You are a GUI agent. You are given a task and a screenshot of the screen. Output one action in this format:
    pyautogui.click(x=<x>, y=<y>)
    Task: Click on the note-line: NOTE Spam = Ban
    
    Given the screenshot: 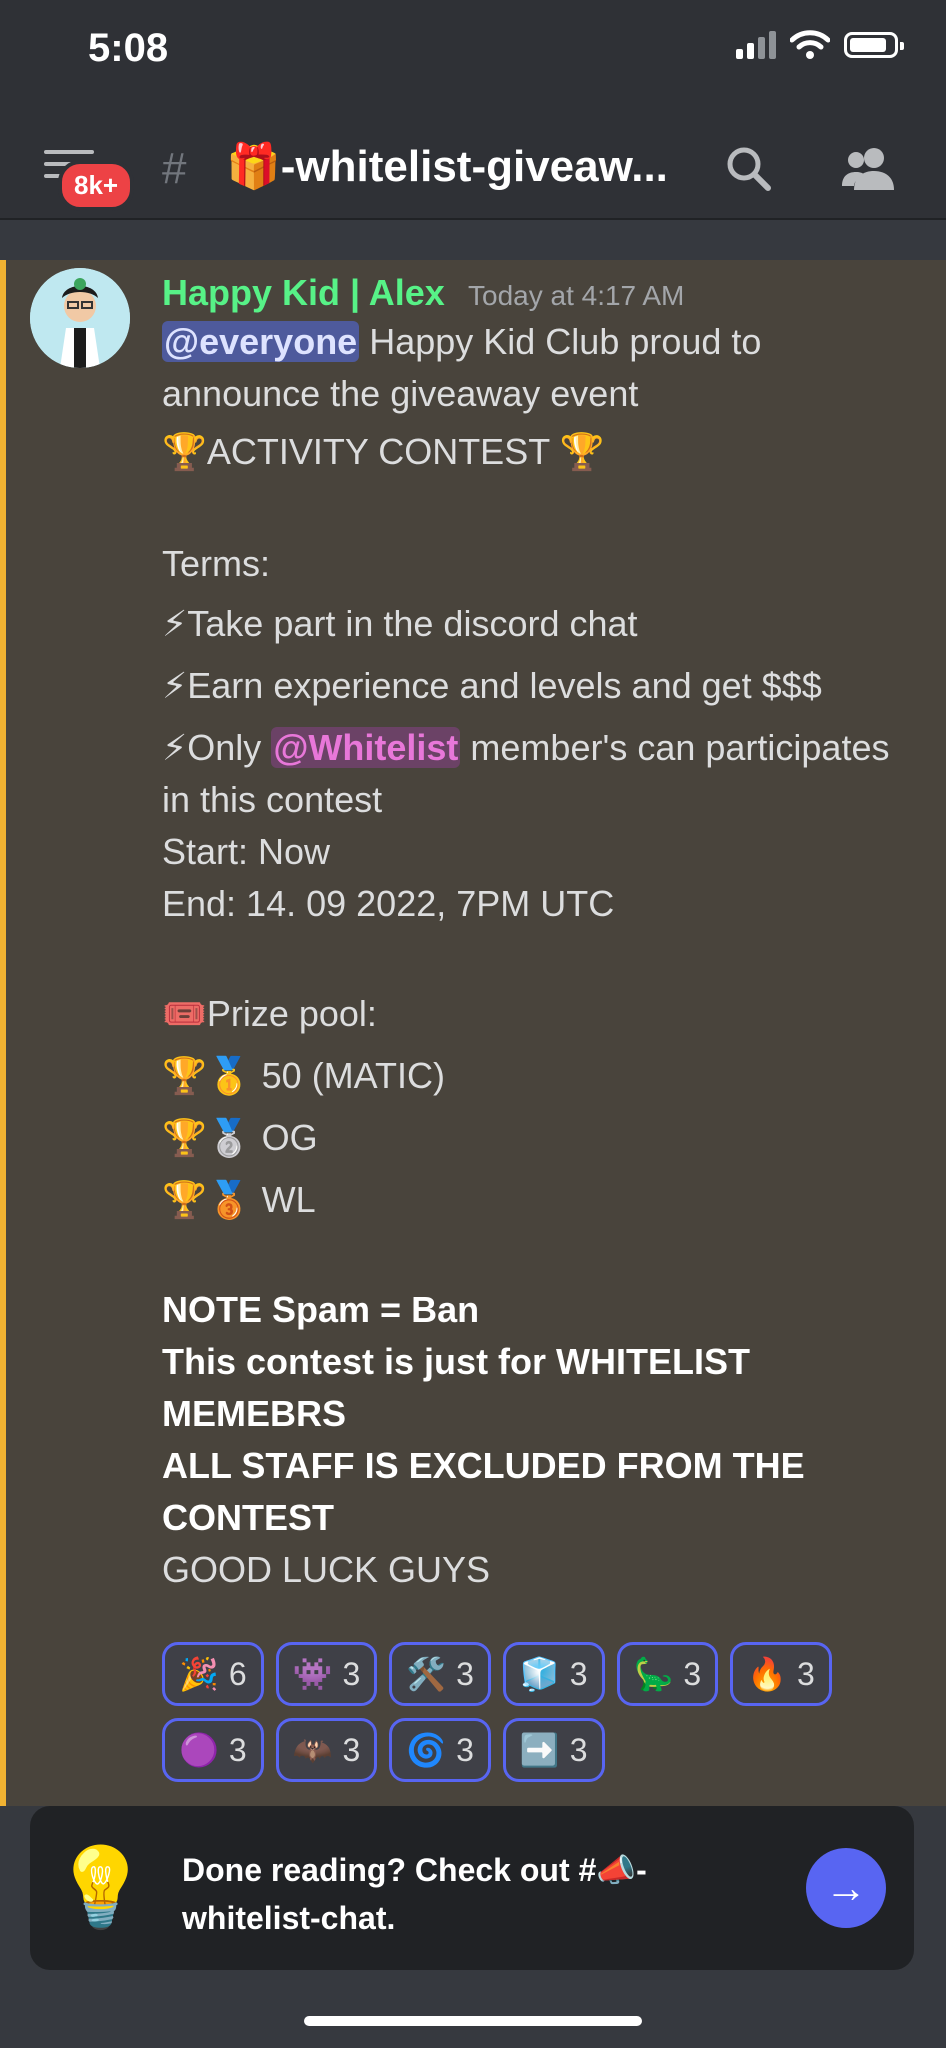 What is the action you would take?
    pyautogui.click(x=321, y=1309)
    